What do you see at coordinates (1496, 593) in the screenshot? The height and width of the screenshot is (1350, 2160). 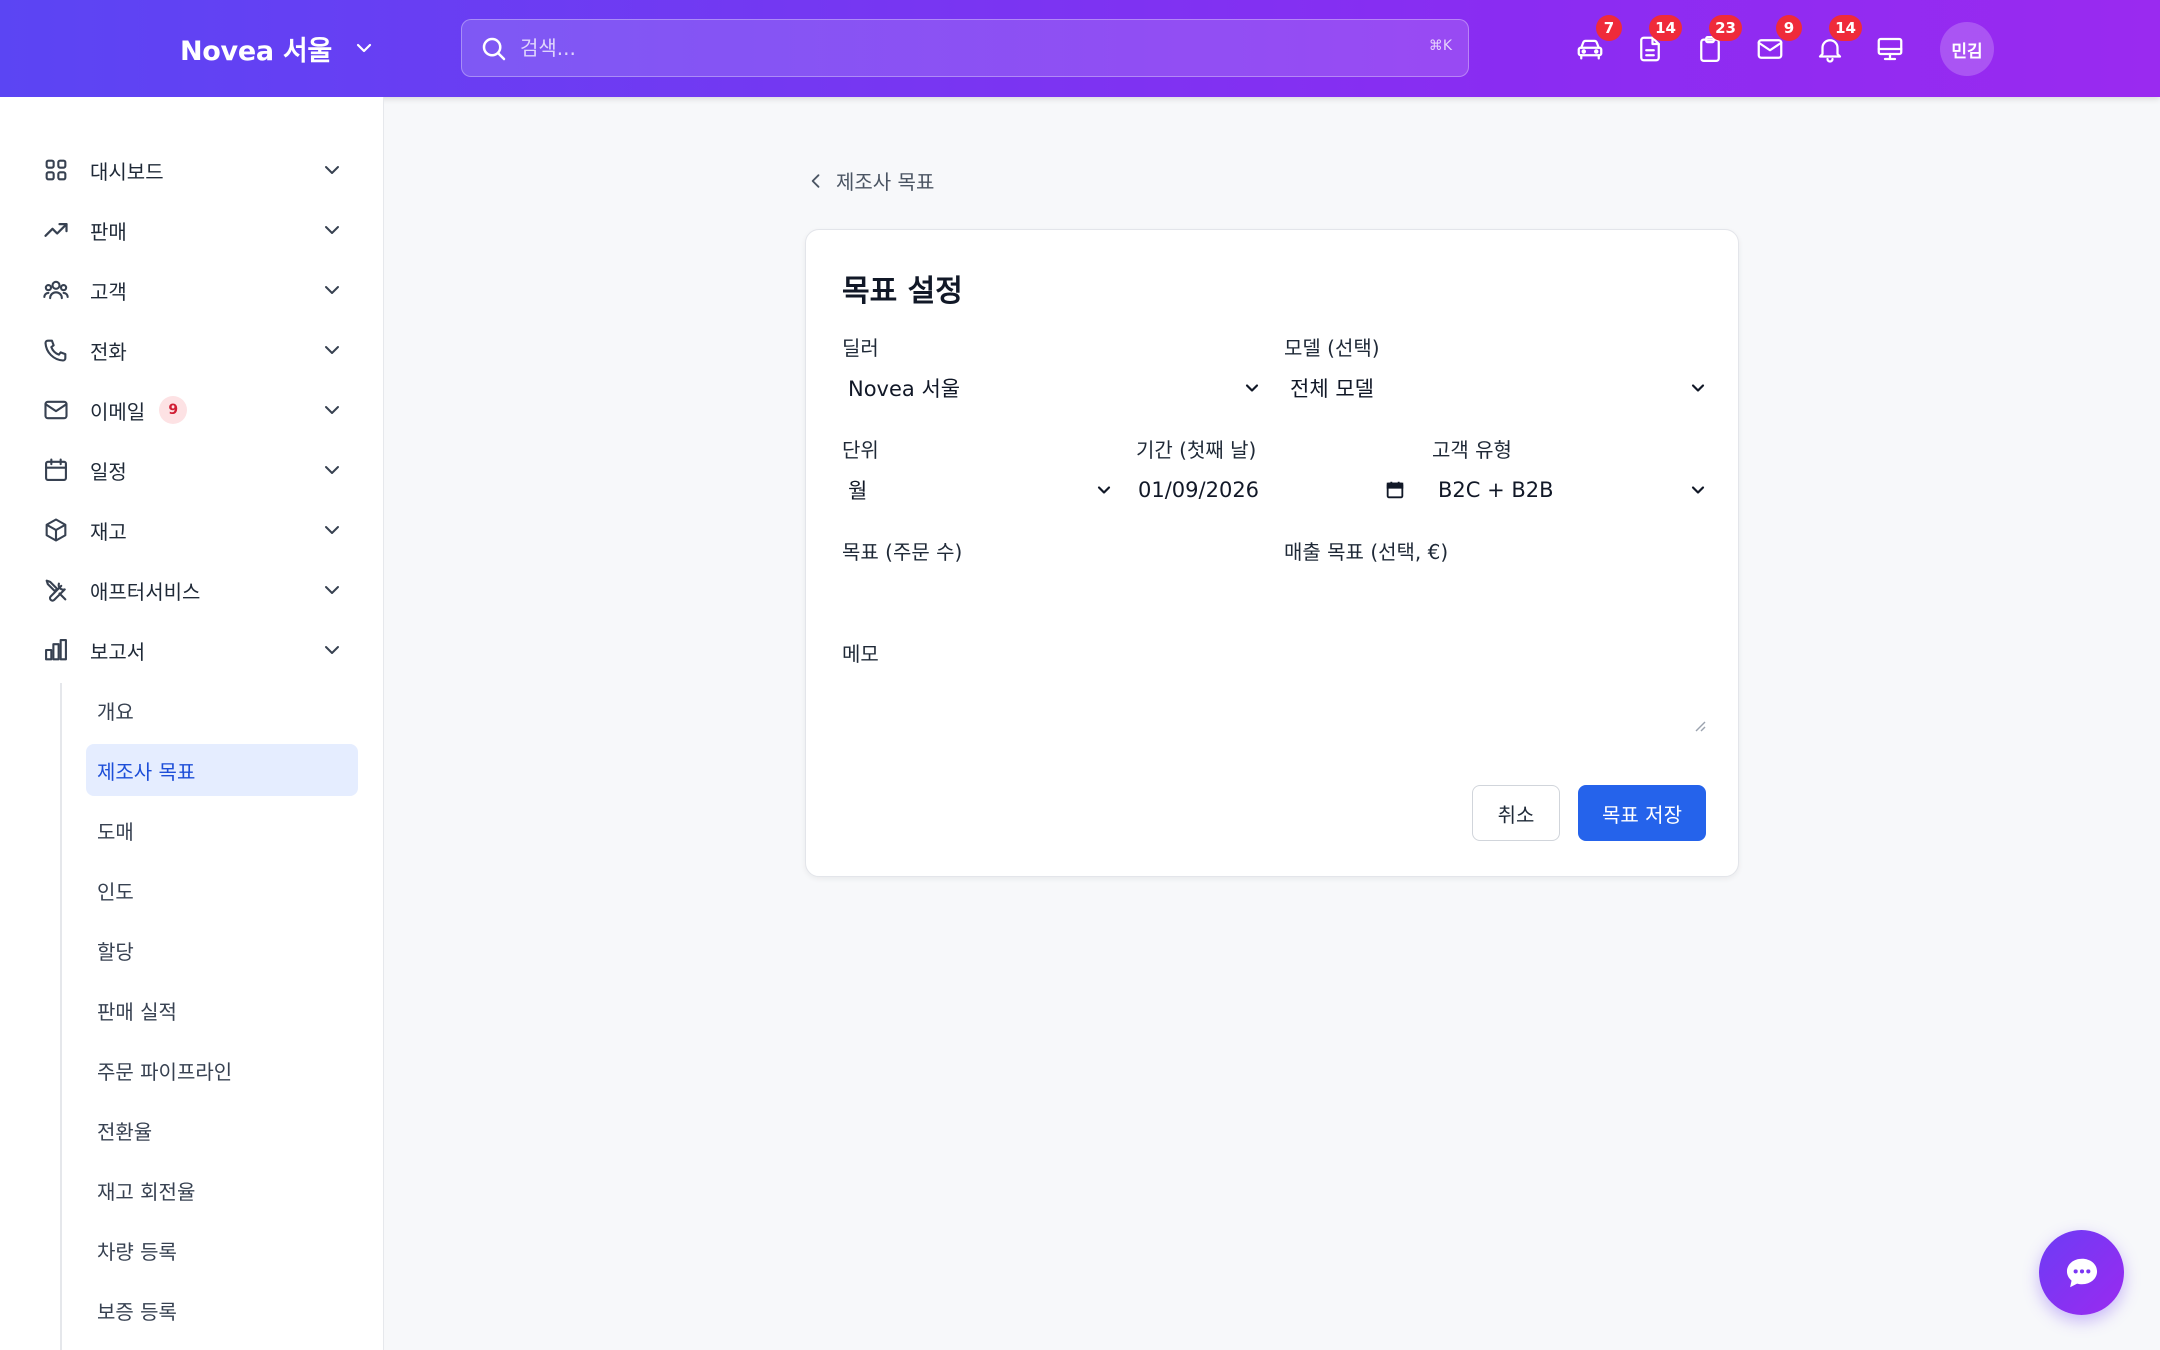 I see `revenue-target-input` at bounding box center [1496, 593].